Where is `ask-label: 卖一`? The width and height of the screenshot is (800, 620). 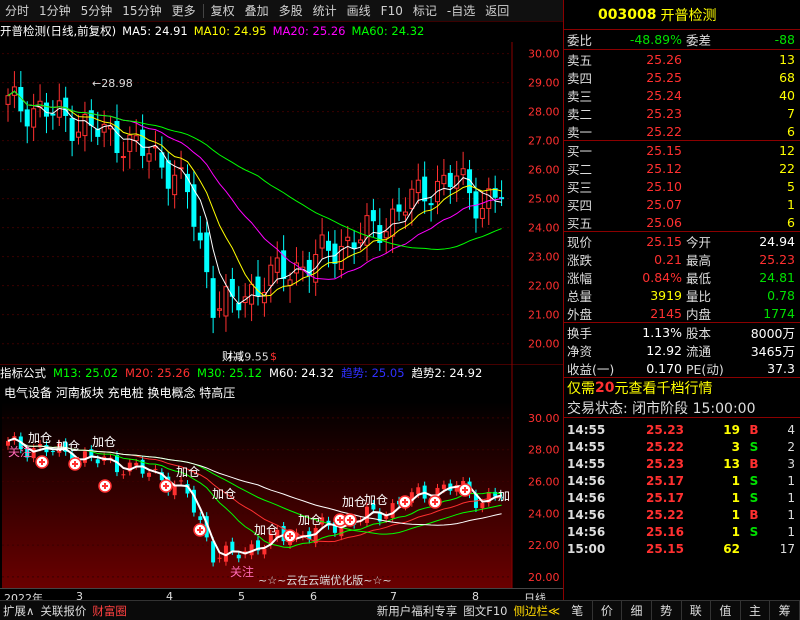
ask-label: 卖一 is located at coordinates (580, 132).